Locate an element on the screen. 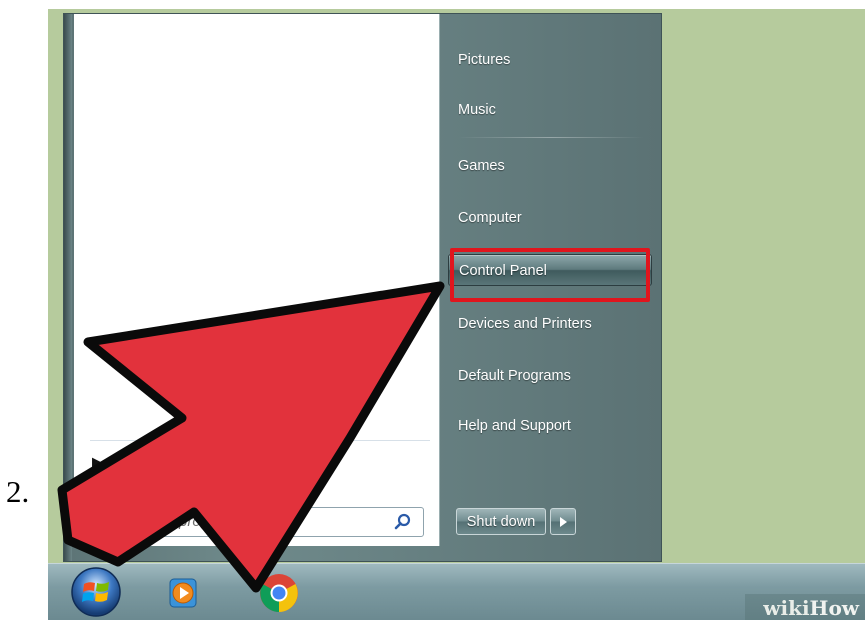  start-menu-edge is located at coordinates (68, 287).